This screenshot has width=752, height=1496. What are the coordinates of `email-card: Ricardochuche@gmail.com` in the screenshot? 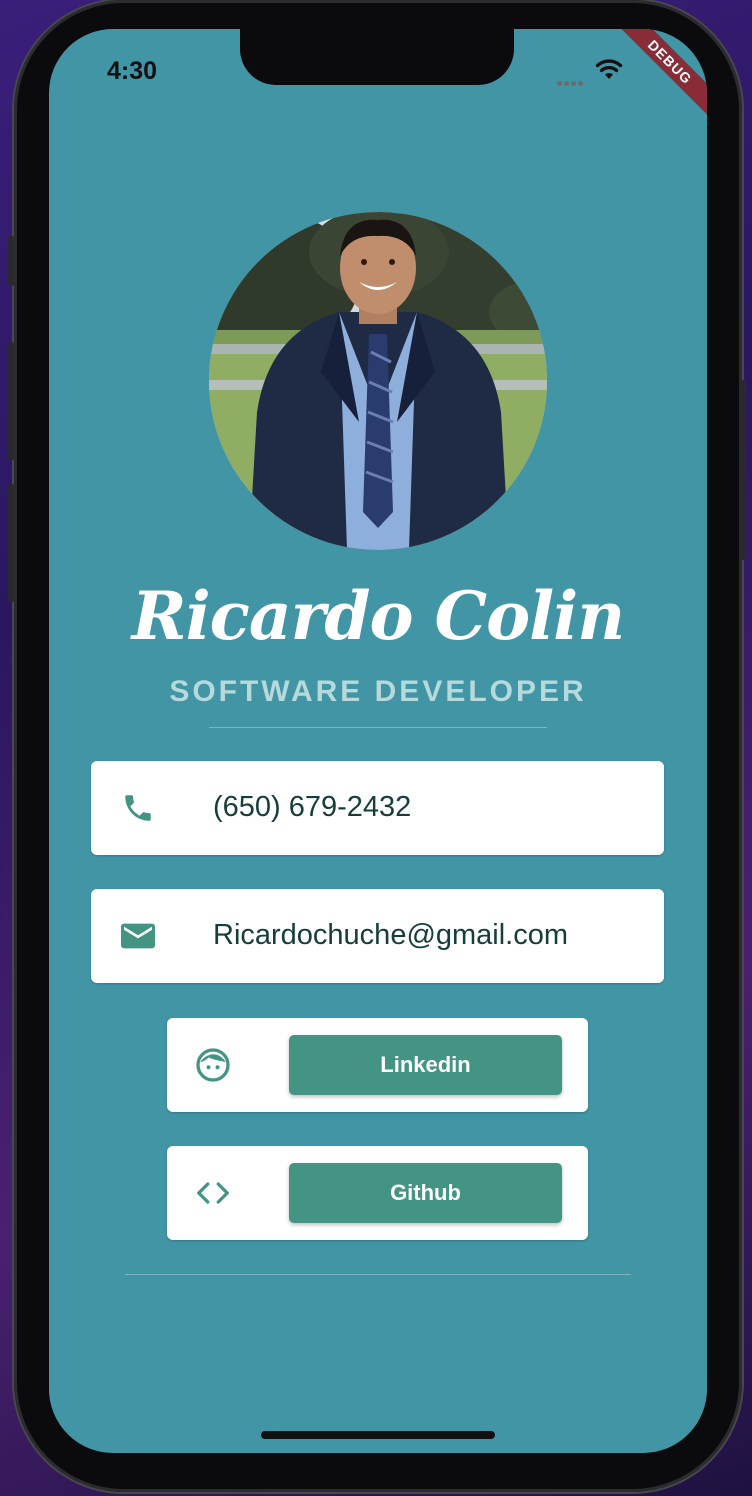 It's located at (377, 936).